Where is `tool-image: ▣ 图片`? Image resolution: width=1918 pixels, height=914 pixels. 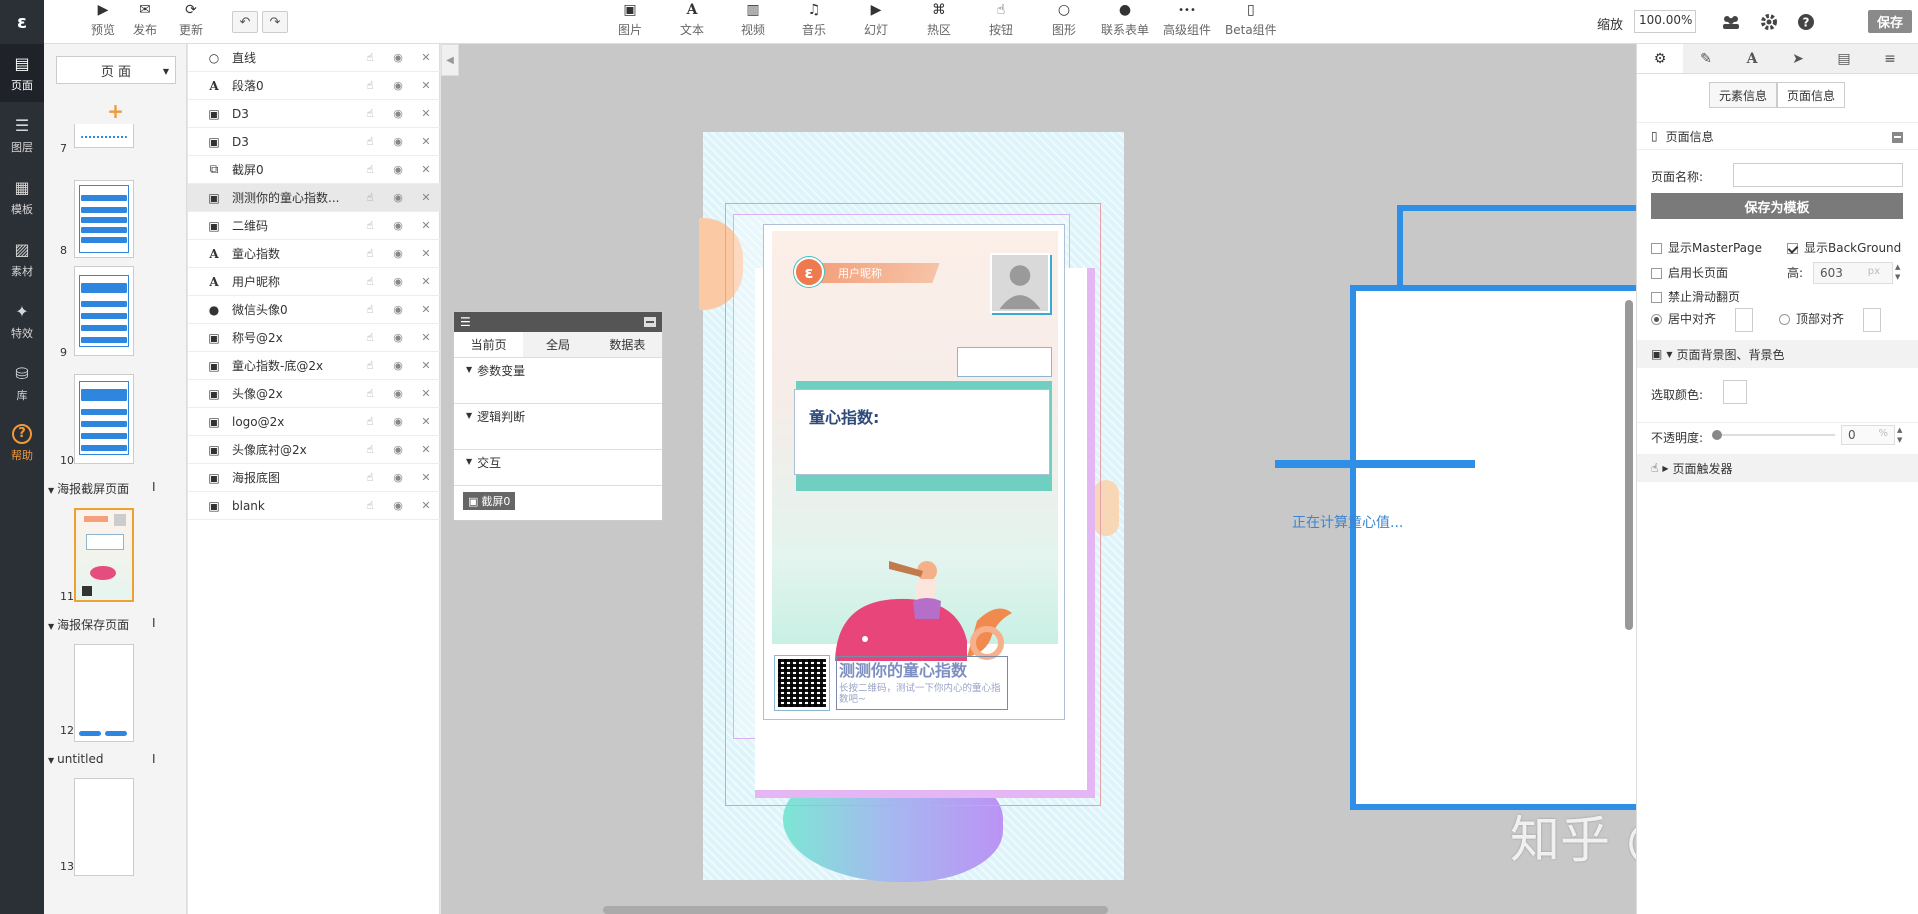 tool-image: ▣ 图片 is located at coordinates (630, 20).